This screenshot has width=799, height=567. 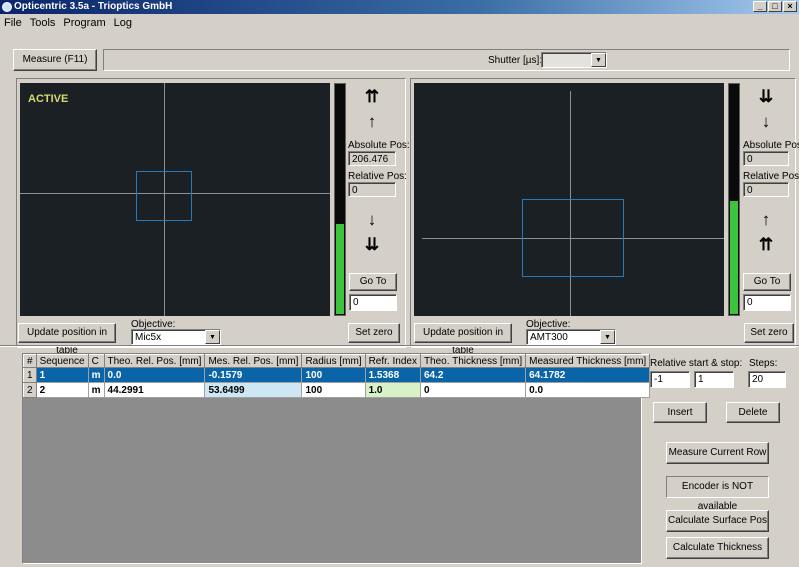 I want to click on measure-current-row-button: Measure Current Row, so click(x=717, y=453).